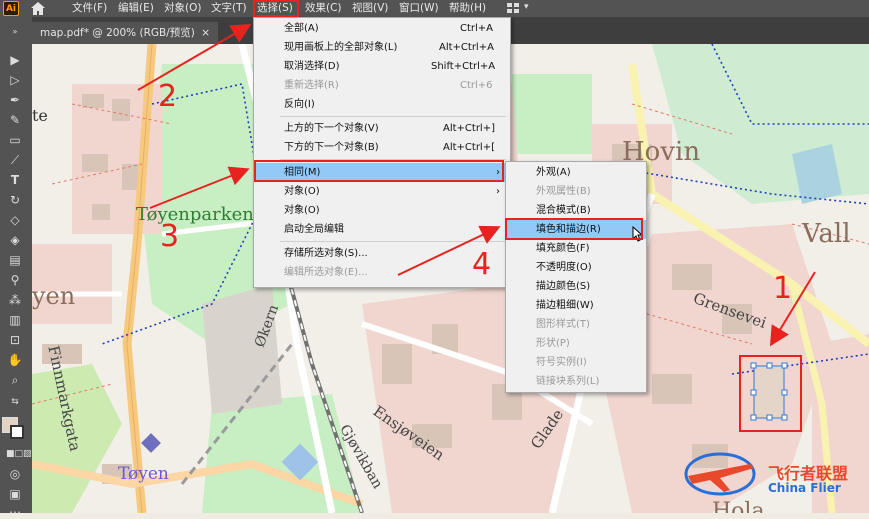 This screenshot has height=519, width=869. What do you see at coordinates (19, 454) in the screenshot?
I see `color-mode-icon: ■□▨` at bounding box center [19, 454].